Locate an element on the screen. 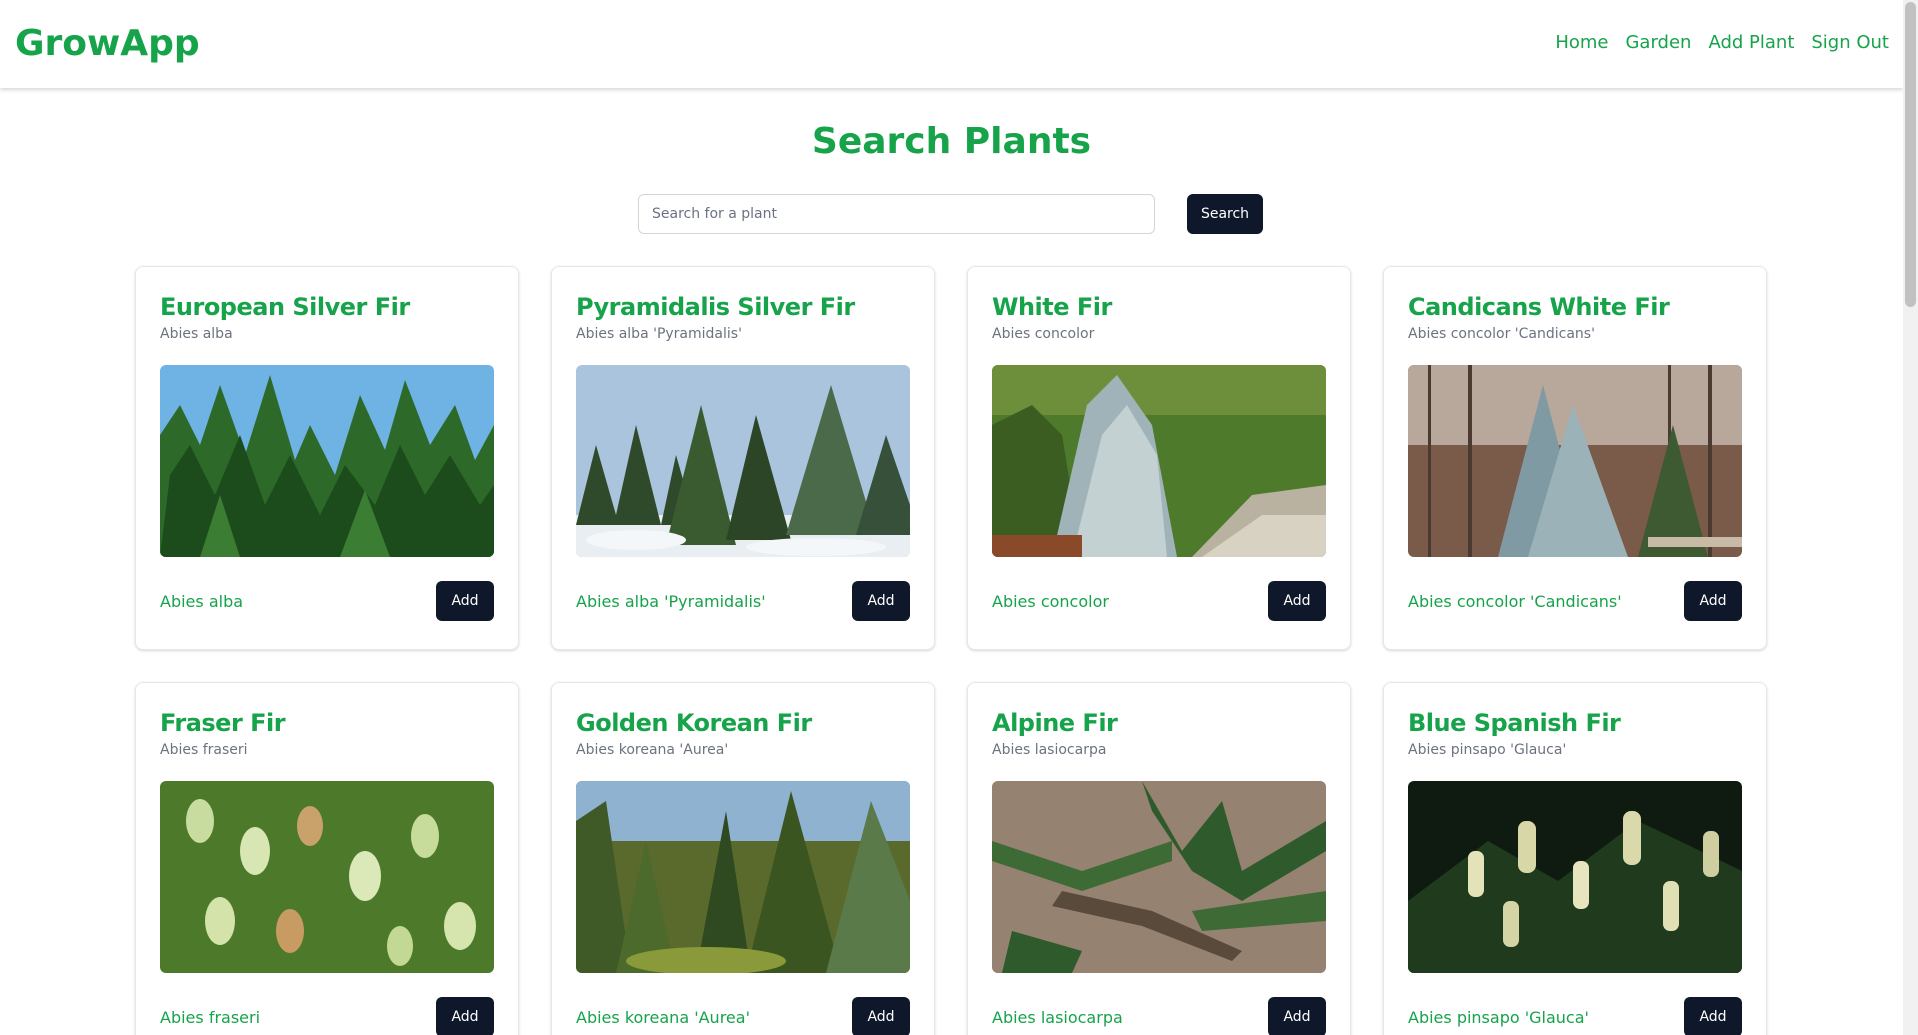 Image resolution: width=1918 pixels, height=1035 pixels. plant-card-footer: Abies concolor Add is located at coordinates (1159, 601).